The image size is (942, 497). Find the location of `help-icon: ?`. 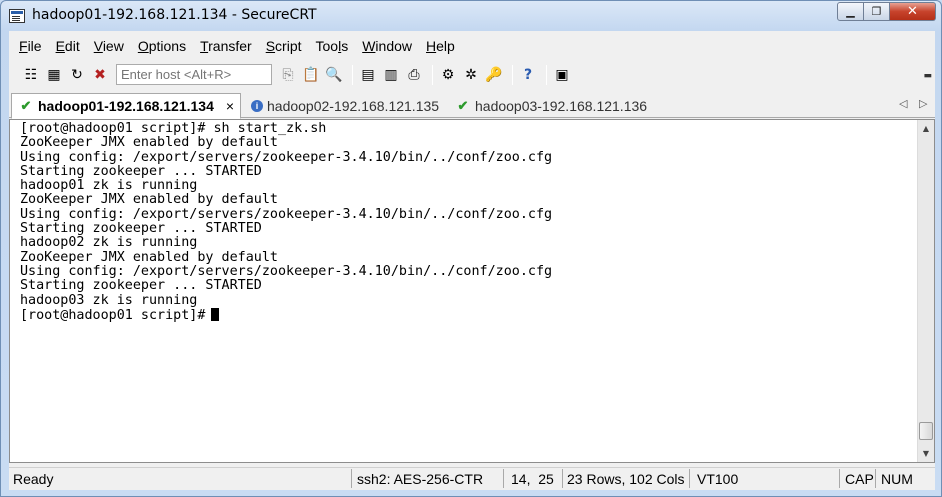

help-icon: ? is located at coordinates (528, 75).